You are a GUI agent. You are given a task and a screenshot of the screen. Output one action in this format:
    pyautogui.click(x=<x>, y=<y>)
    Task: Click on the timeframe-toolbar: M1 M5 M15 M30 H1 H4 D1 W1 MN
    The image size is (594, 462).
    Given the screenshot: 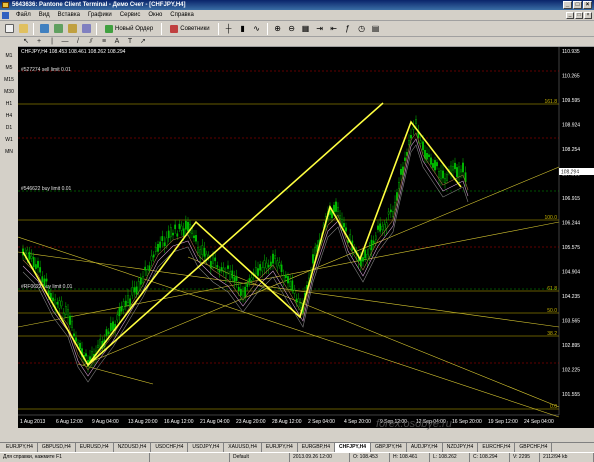 What is the action you would take?
    pyautogui.click(x=9, y=237)
    